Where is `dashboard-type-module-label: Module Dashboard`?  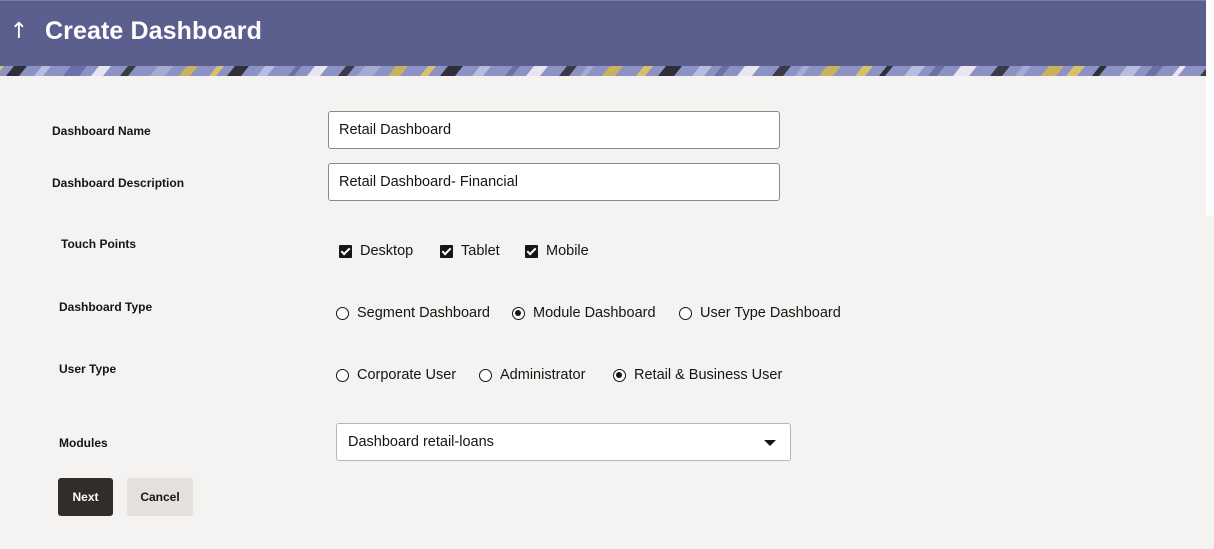 dashboard-type-module-label: Module Dashboard is located at coordinates (594, 313).